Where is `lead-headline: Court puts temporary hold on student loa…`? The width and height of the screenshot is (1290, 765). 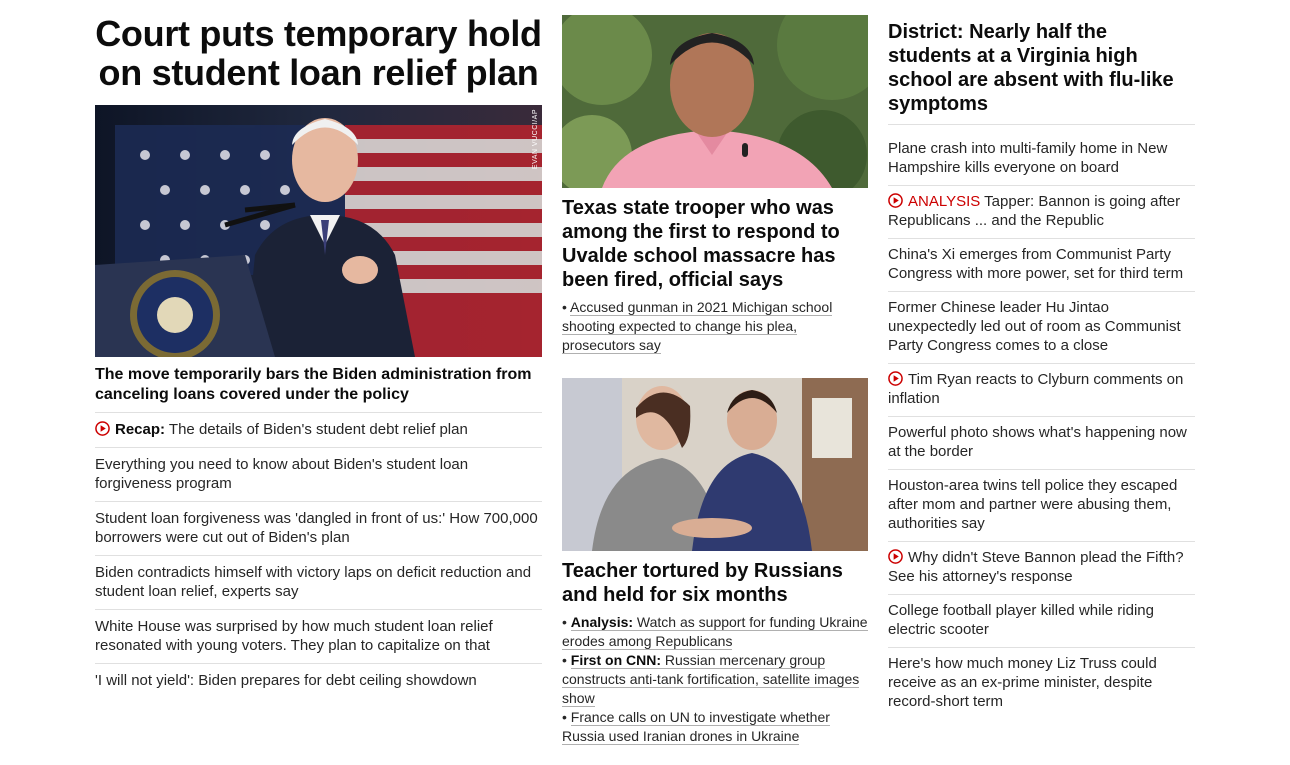
lead-headline: Court puts temporary hold on student loa… is located at coordinates (318, 53).